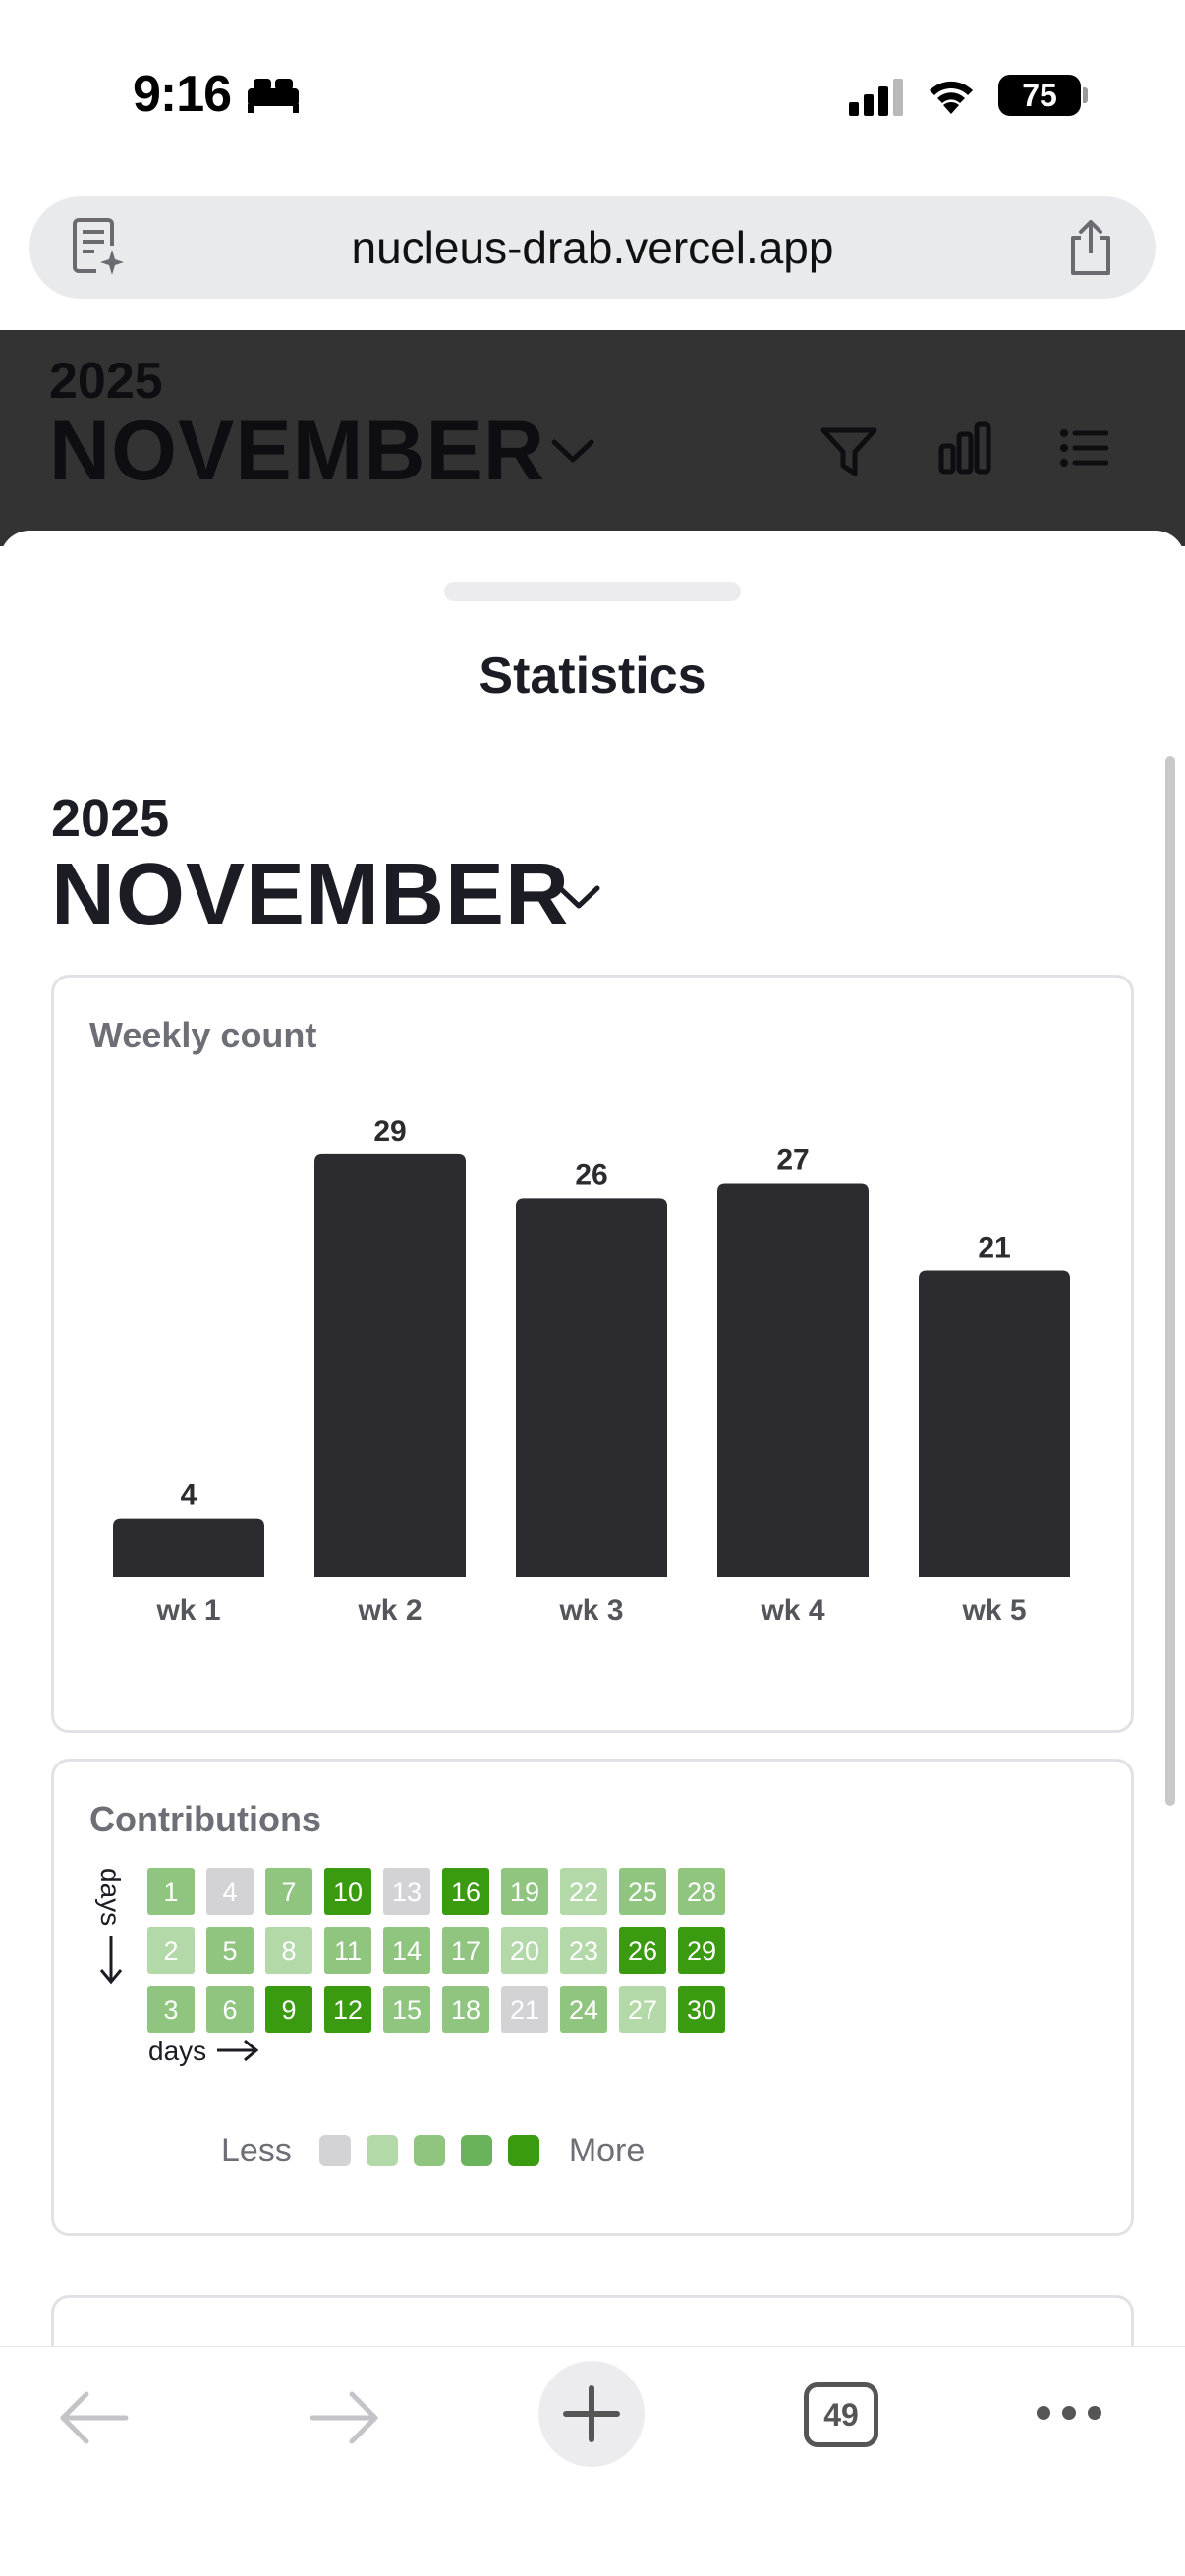 The height and width of the screenshot is (2576, 1185). What do you see at coordinates (965, 448) in the screenshot?
I see `bar-chart-icon` at bounding box center [965, 448].